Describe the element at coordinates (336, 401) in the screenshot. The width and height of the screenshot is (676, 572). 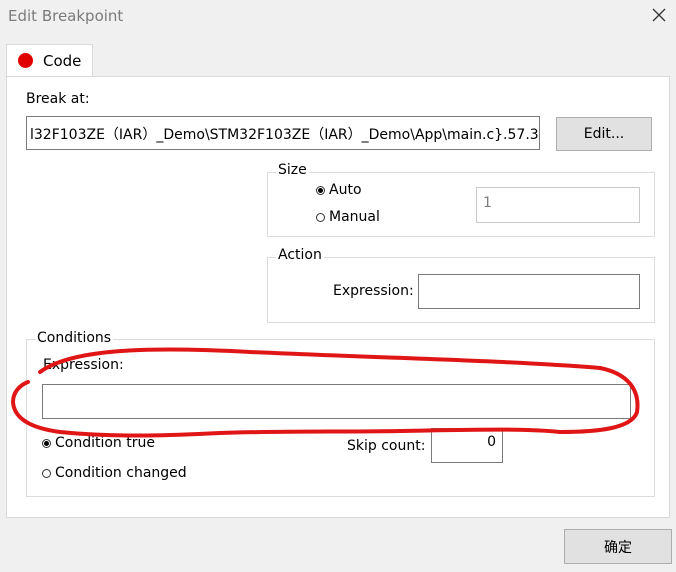
I see `conditions-expression-input` at that location.